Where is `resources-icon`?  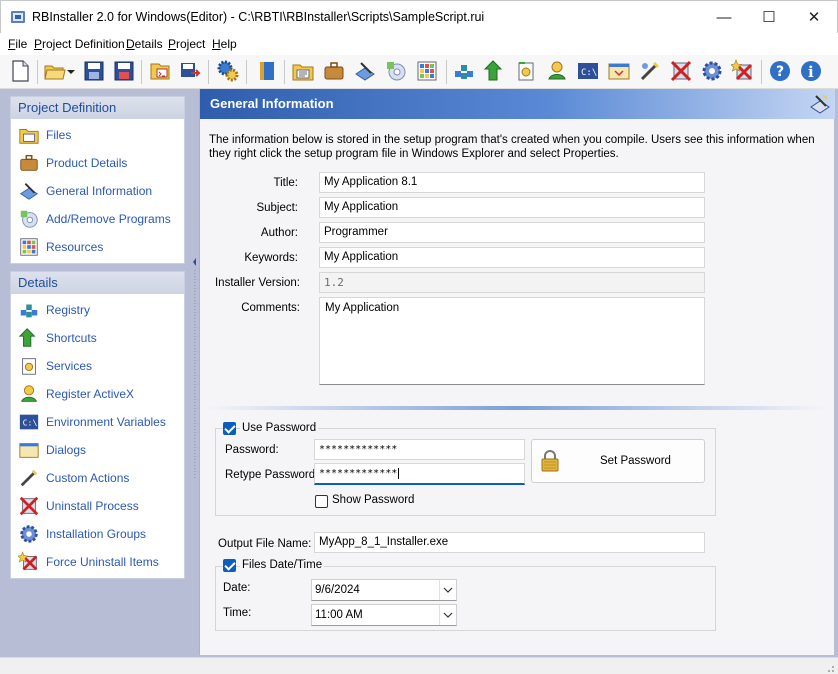
resources-icon is located at coordinates (427, 71).